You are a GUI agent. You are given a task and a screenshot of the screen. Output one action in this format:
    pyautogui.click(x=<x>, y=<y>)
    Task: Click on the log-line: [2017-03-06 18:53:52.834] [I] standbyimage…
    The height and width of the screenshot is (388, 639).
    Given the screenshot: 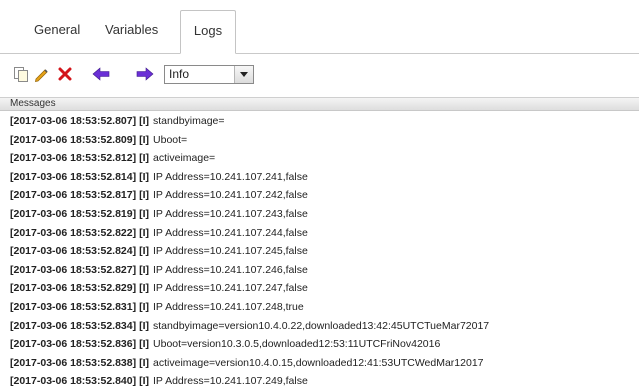 What is the action you would take?
    pyautogui.click(x=319, y=326)
    